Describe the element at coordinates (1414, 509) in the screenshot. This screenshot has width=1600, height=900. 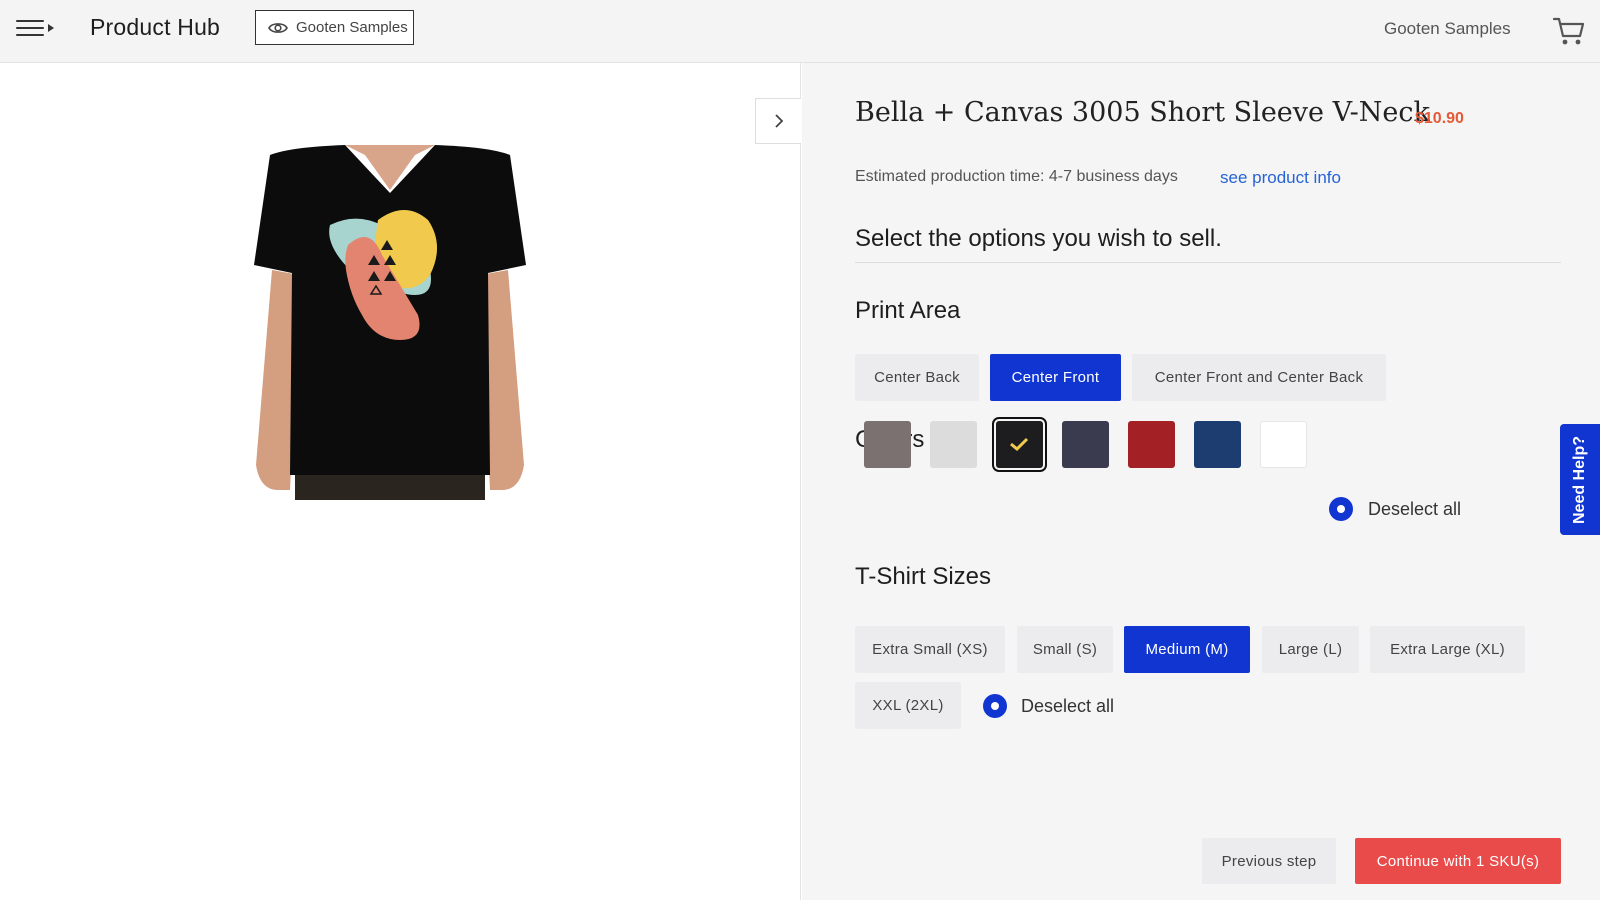
I see `deselect-all-colors-label: Deselect all` at that location.